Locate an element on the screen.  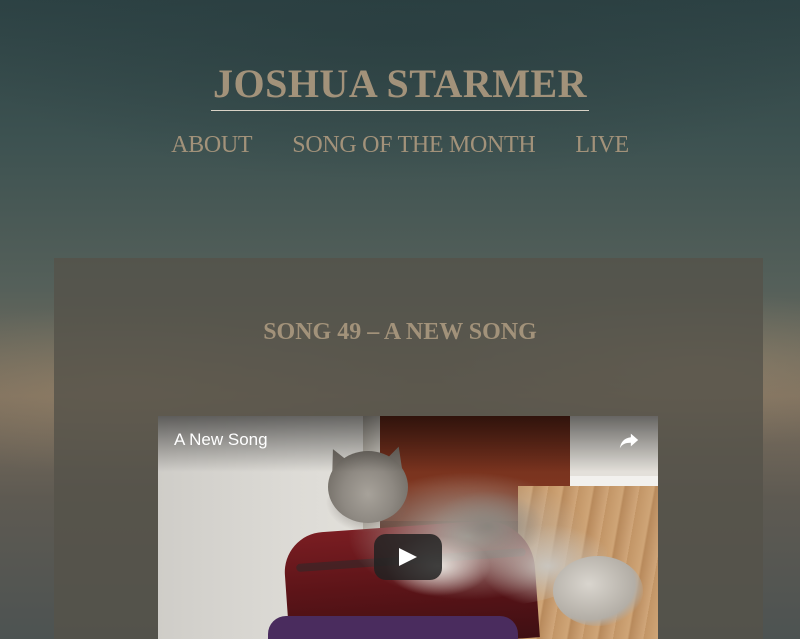
share-arrow-glyph is located at coordinates (629, 441).